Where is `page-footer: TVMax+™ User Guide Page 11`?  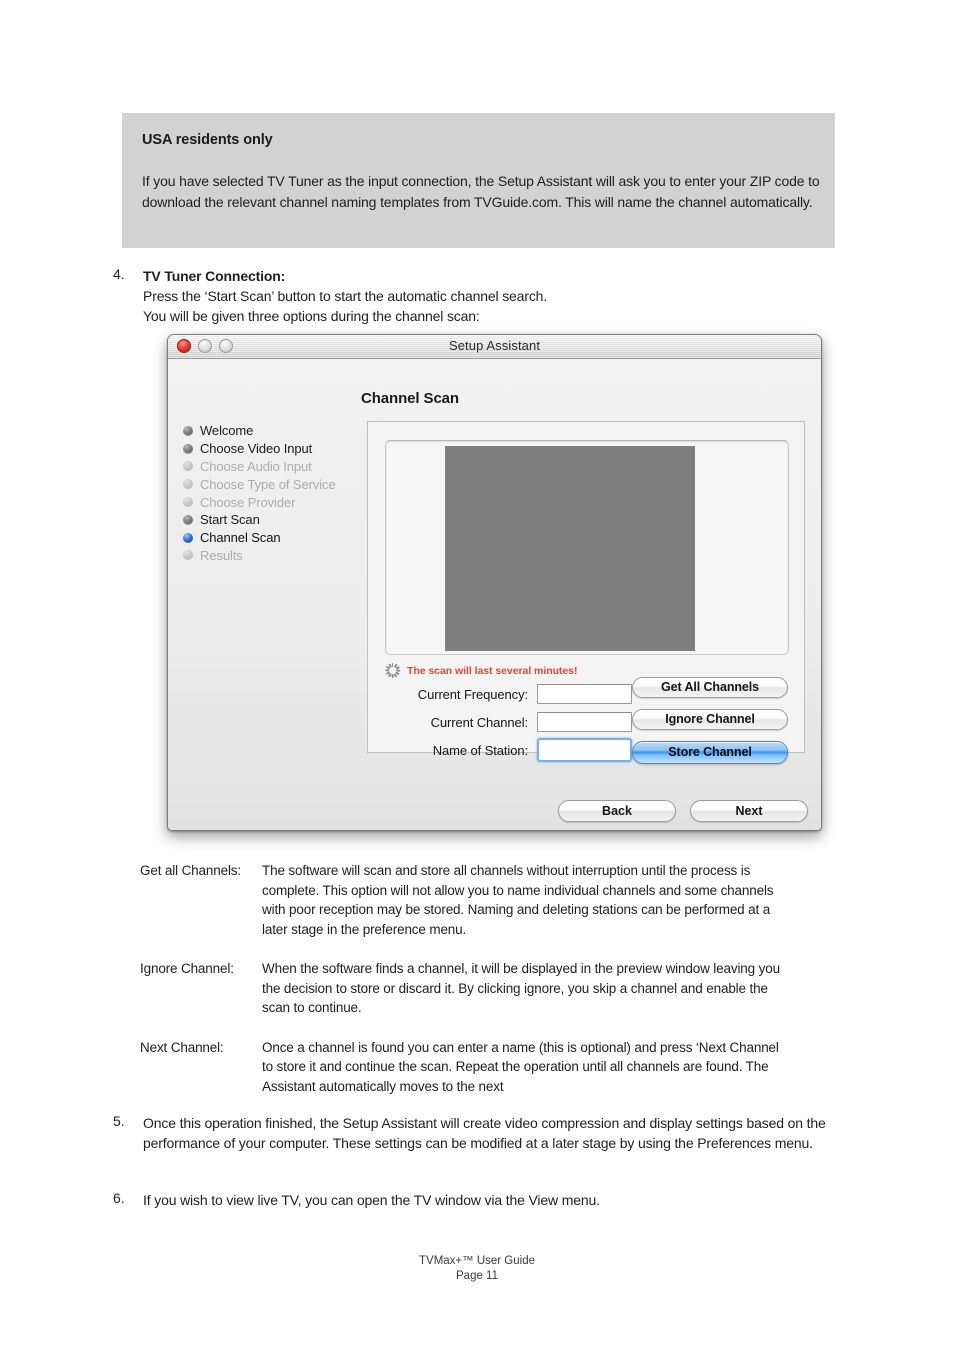 page-footer: TVMax+™ User Guide Page 11 is located at coordinates (477, 1269).